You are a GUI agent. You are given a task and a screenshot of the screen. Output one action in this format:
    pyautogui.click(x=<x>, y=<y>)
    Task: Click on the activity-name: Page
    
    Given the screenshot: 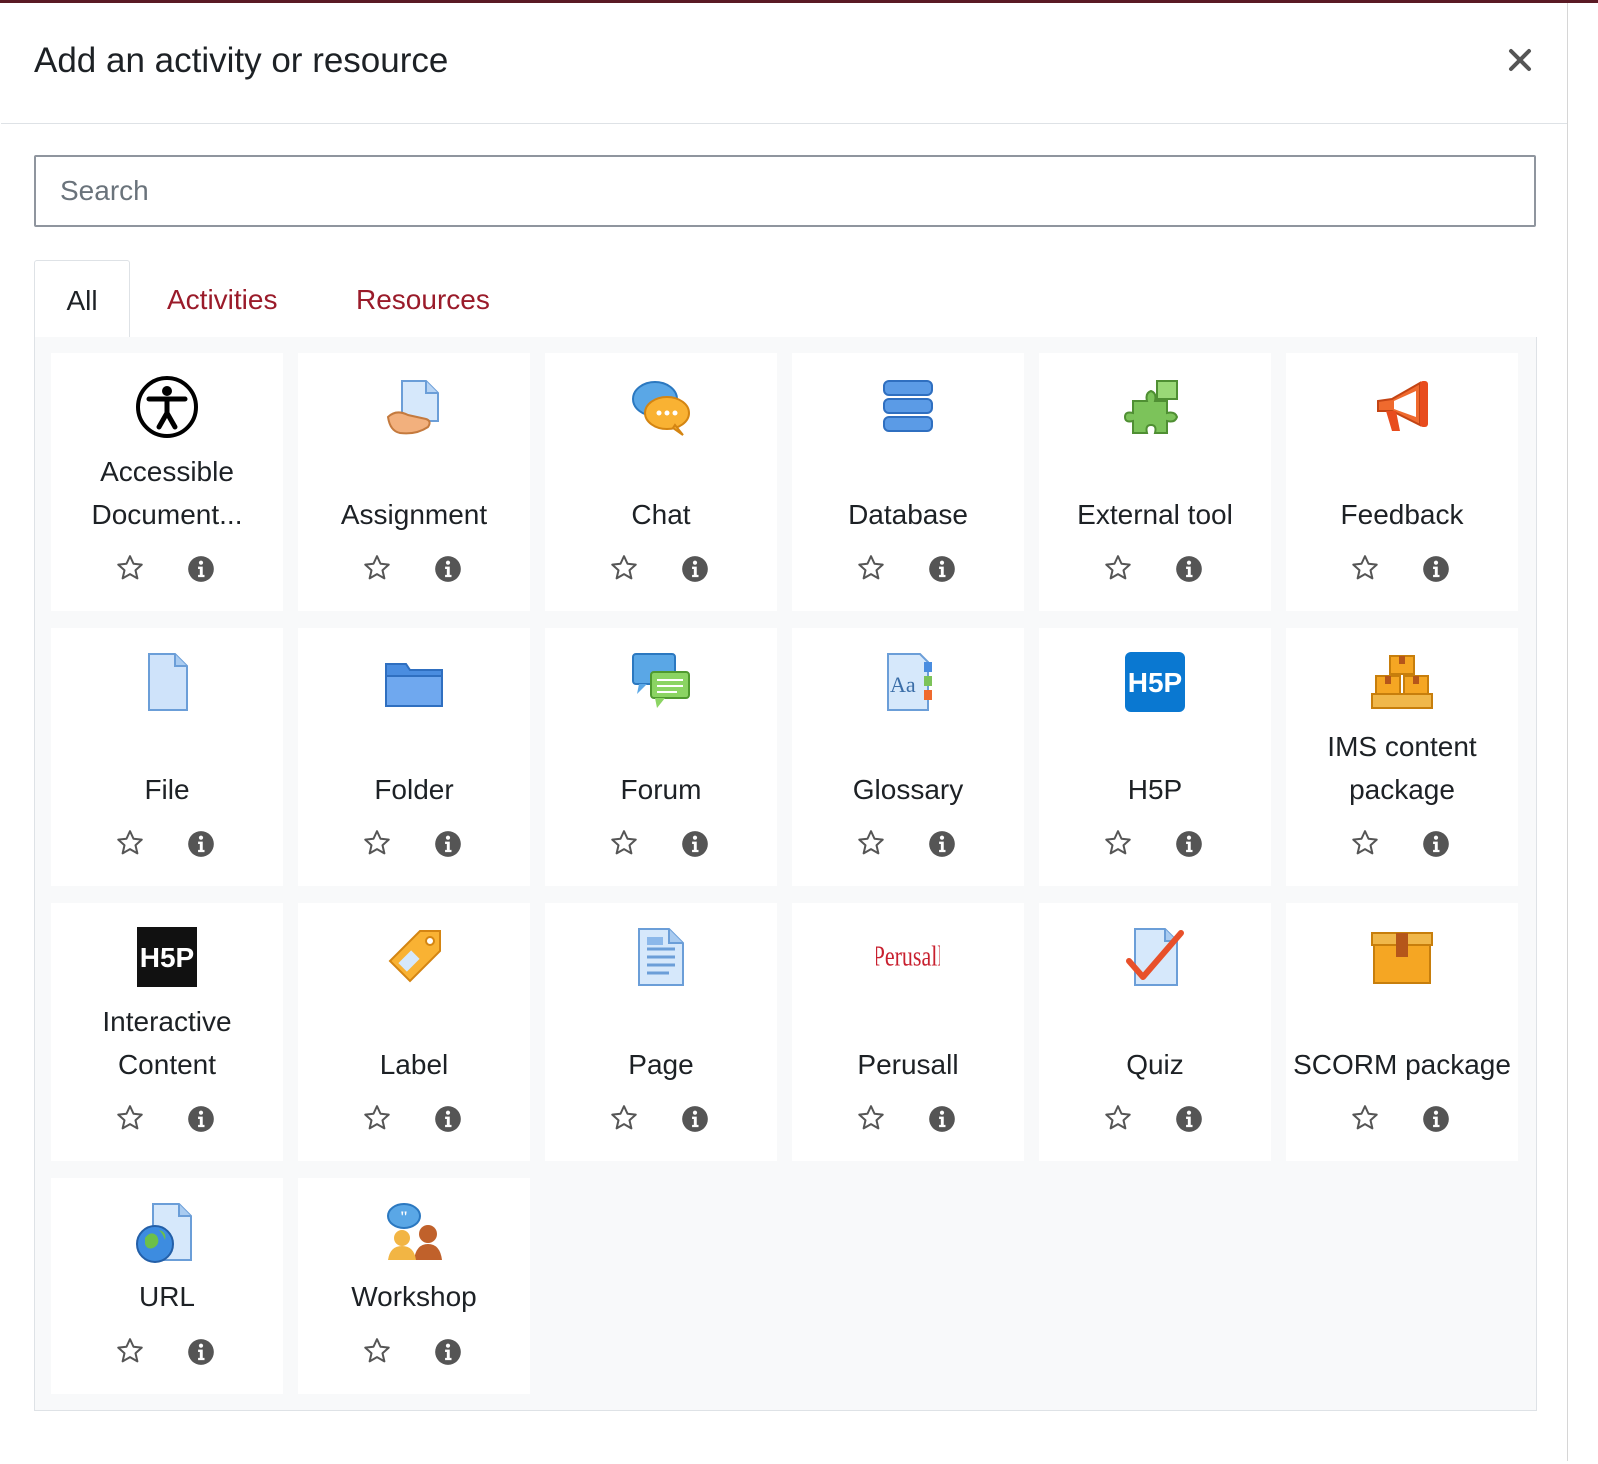 What is the action you would take?
    pyautogui.click(x=661, y=1064)
    